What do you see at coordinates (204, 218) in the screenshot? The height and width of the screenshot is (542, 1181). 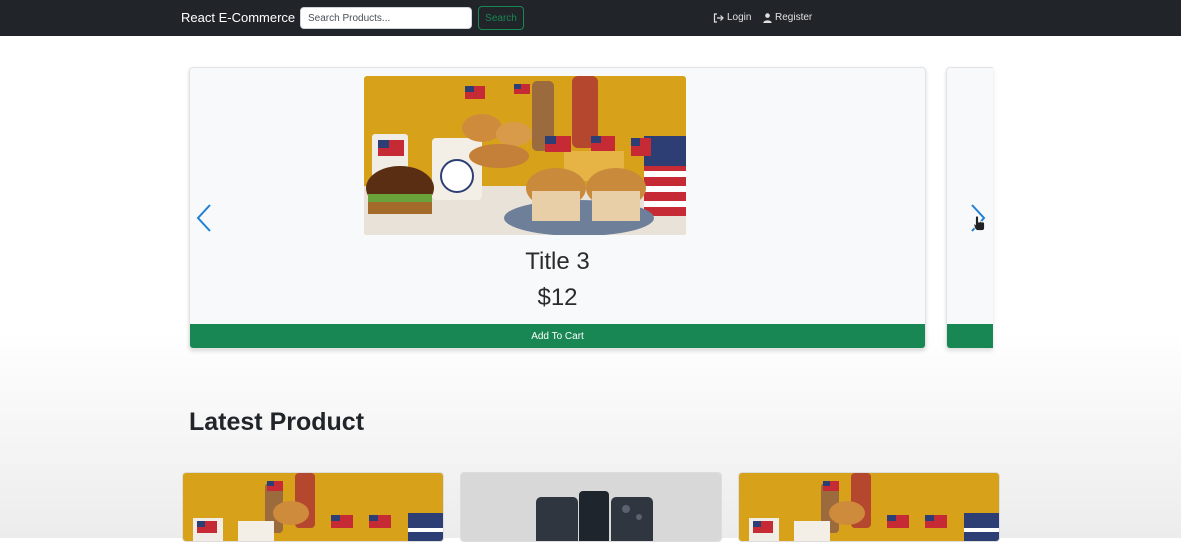 I see `chevron-left-icon` at bounding box center [204, 218].